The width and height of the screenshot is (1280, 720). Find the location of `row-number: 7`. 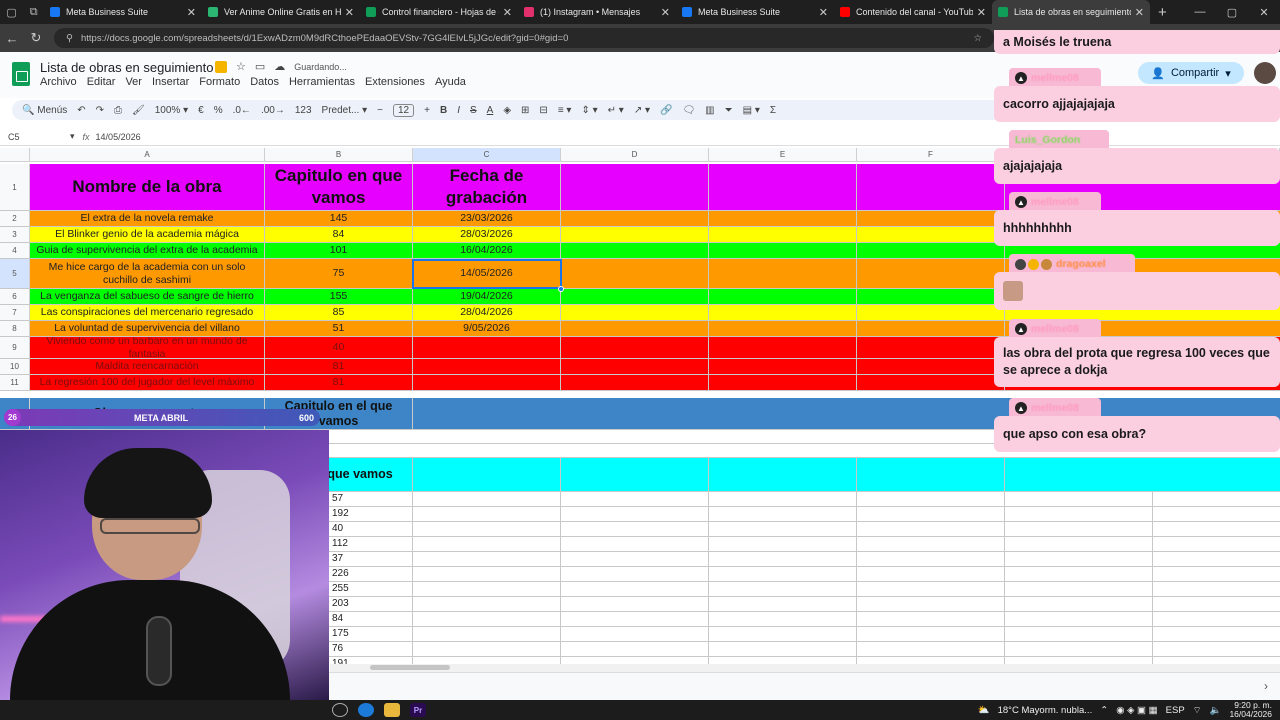

row-number: 7 is located at coordinates (15, 312).